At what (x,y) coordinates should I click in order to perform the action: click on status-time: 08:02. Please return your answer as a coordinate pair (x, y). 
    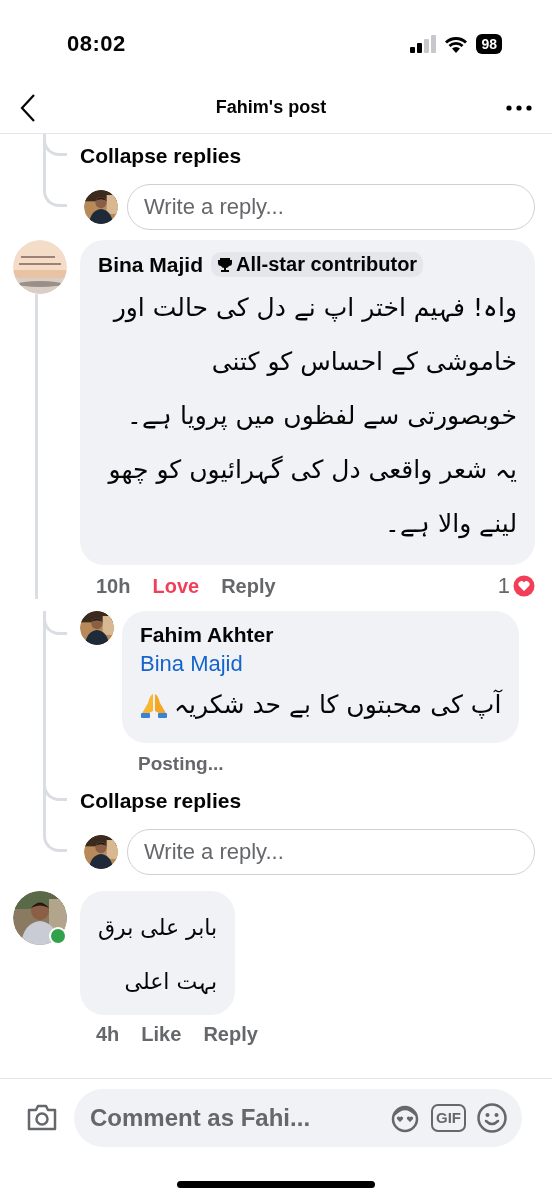
    Looking at the image, I should click on (97, 44).